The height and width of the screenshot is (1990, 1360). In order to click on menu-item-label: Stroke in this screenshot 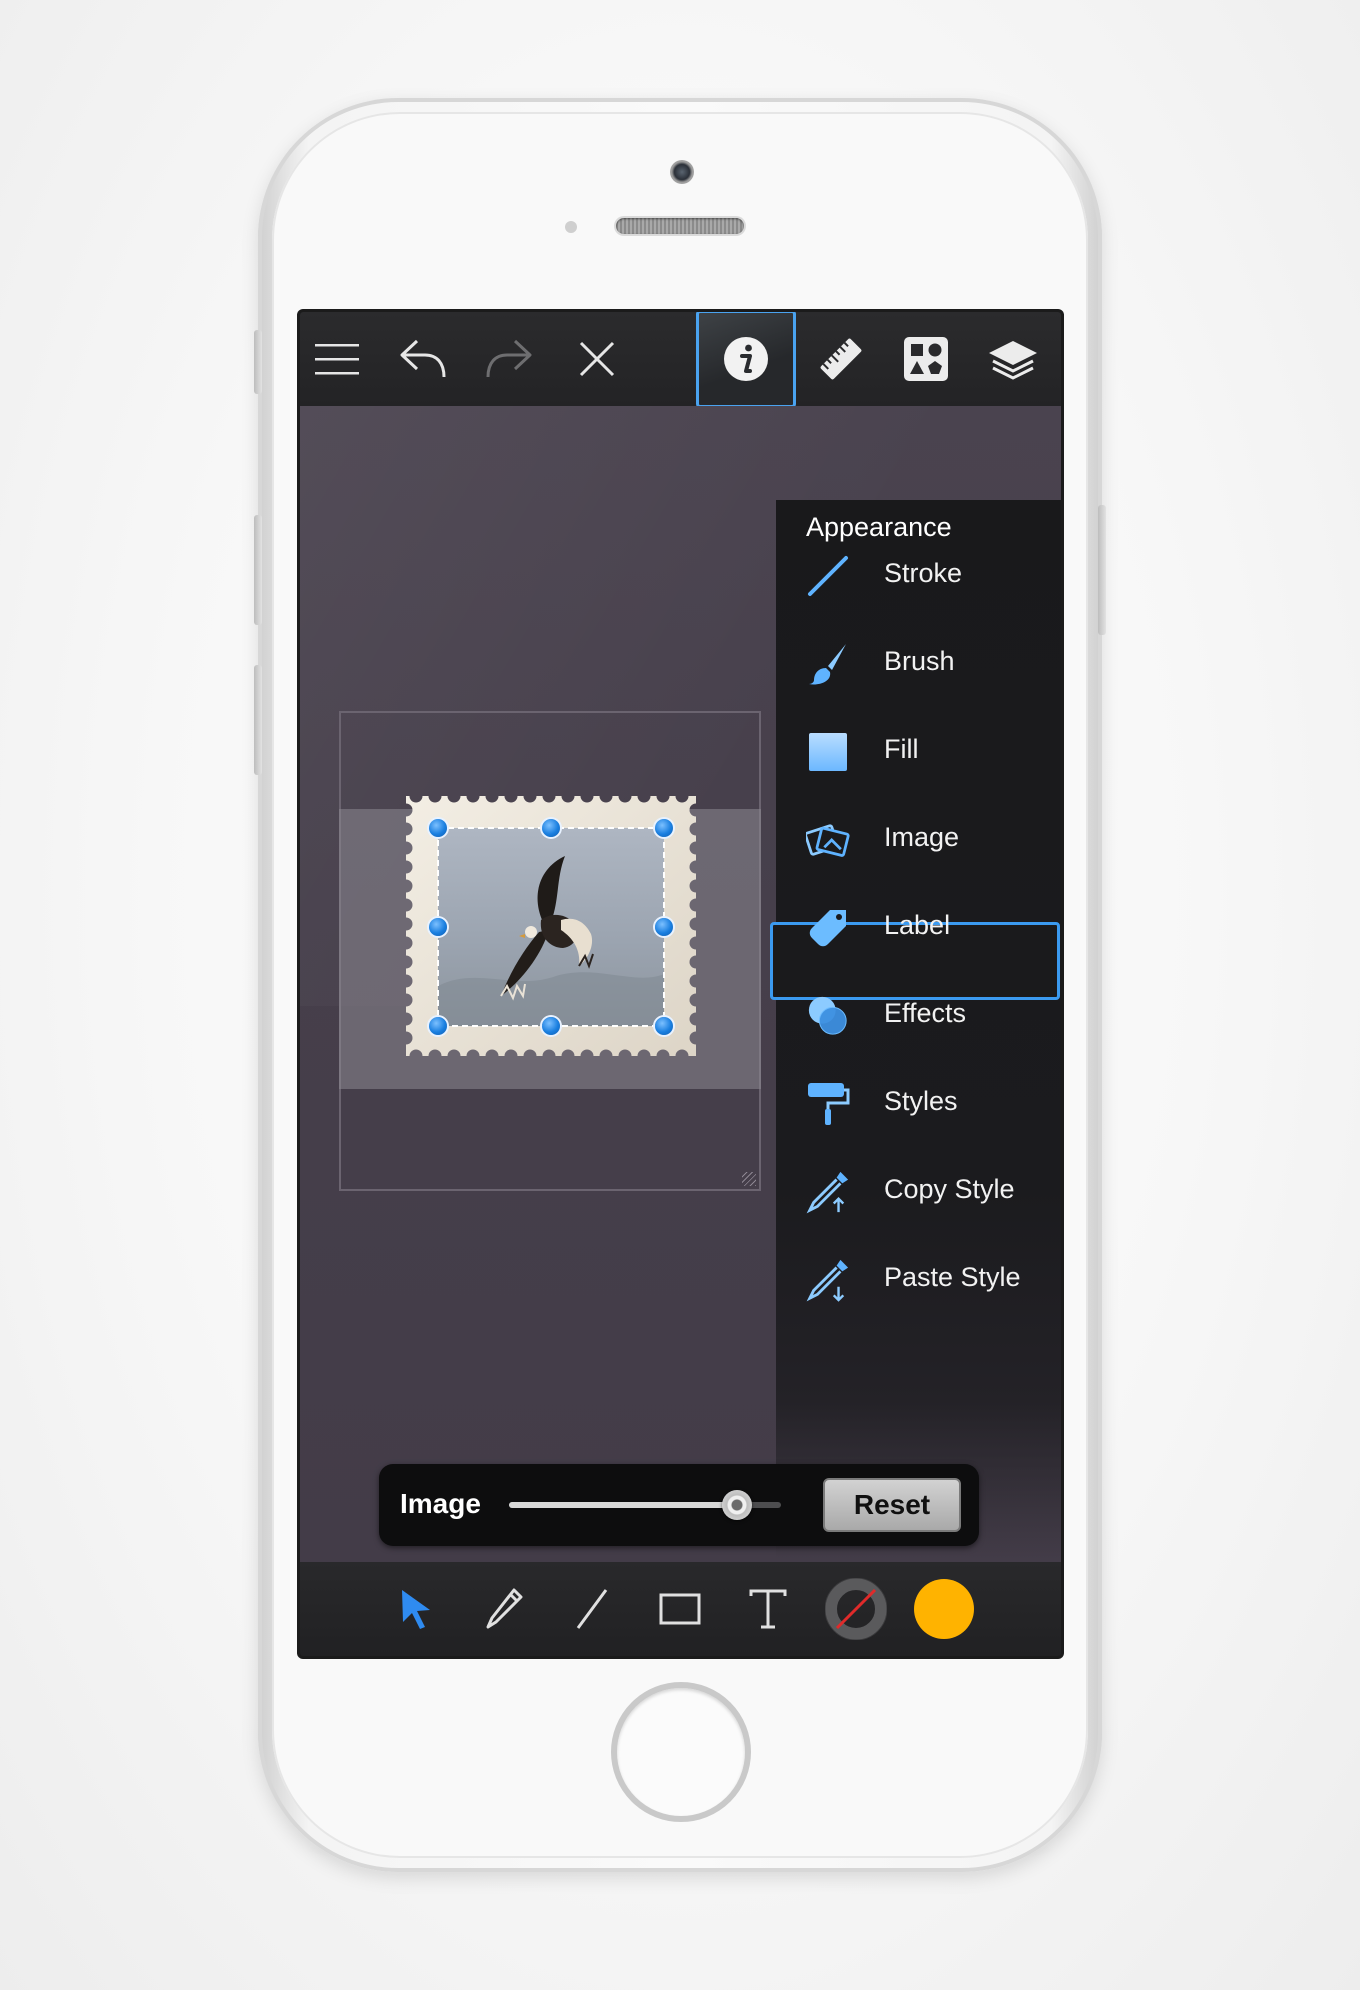, I will do `click(923, 573)`.